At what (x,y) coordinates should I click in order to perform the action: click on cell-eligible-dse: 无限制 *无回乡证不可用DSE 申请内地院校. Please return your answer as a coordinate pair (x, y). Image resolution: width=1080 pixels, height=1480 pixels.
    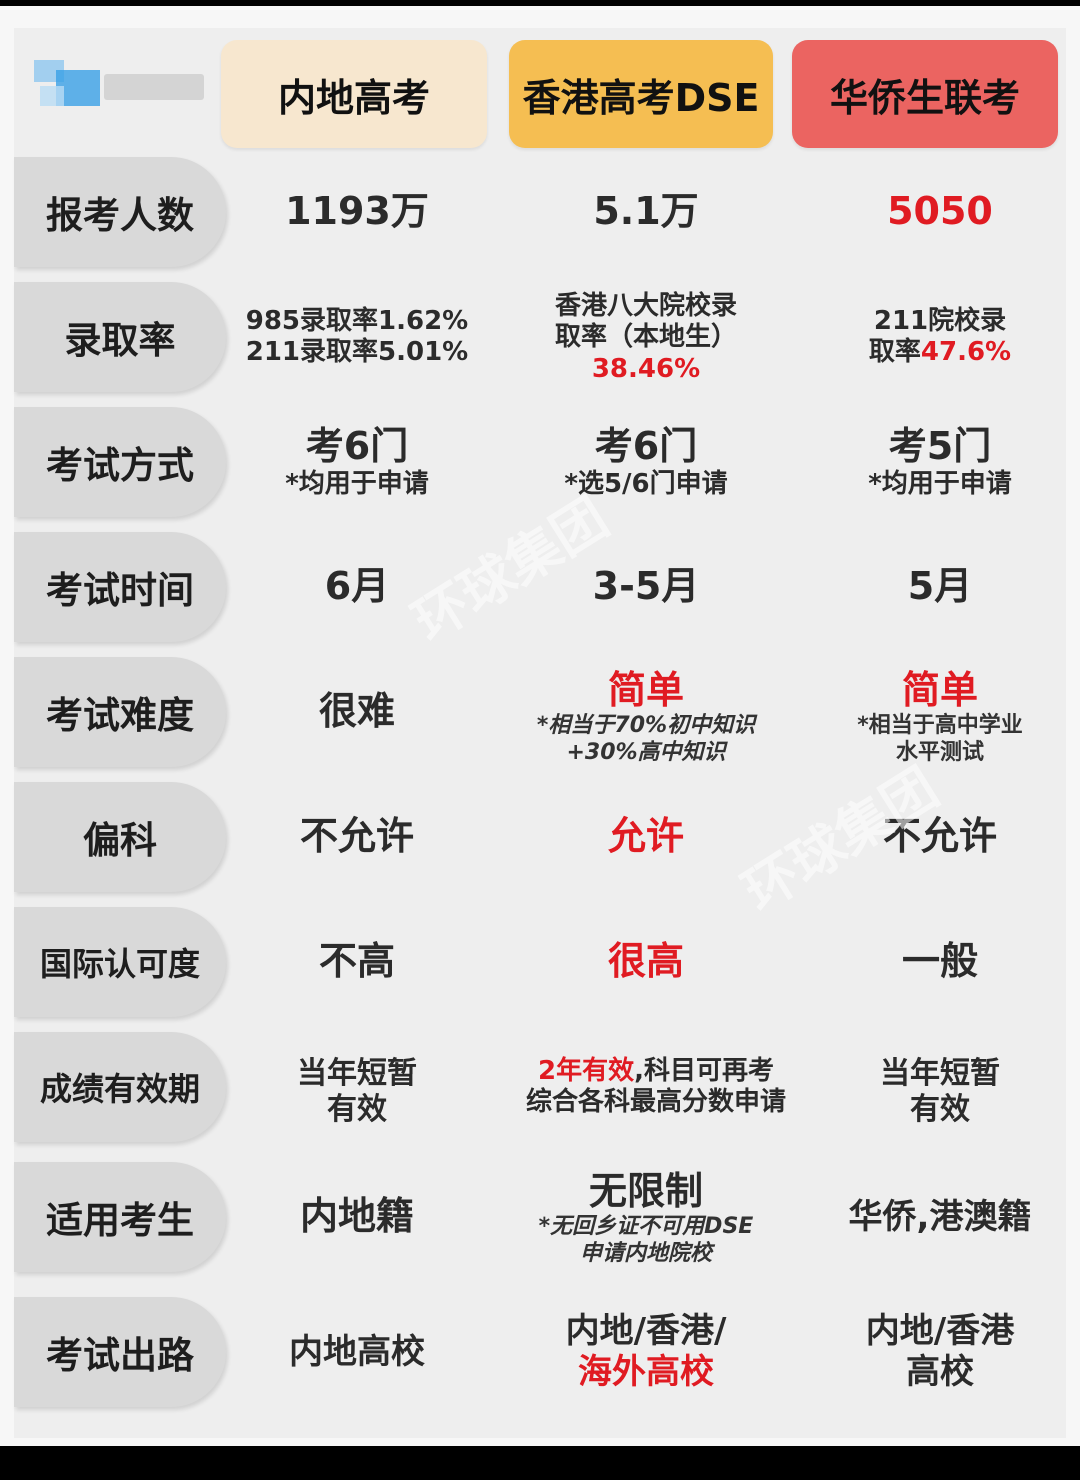
    Looking at the image, I should click on (646, 1218).